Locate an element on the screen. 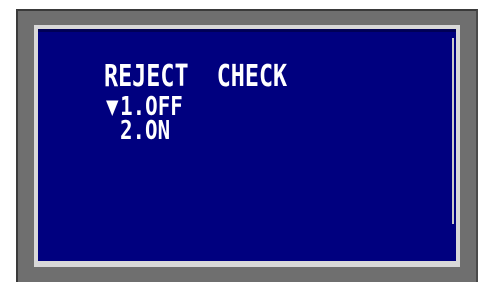  menu-option-on: 2.ON is located at coordinates (145, 131).